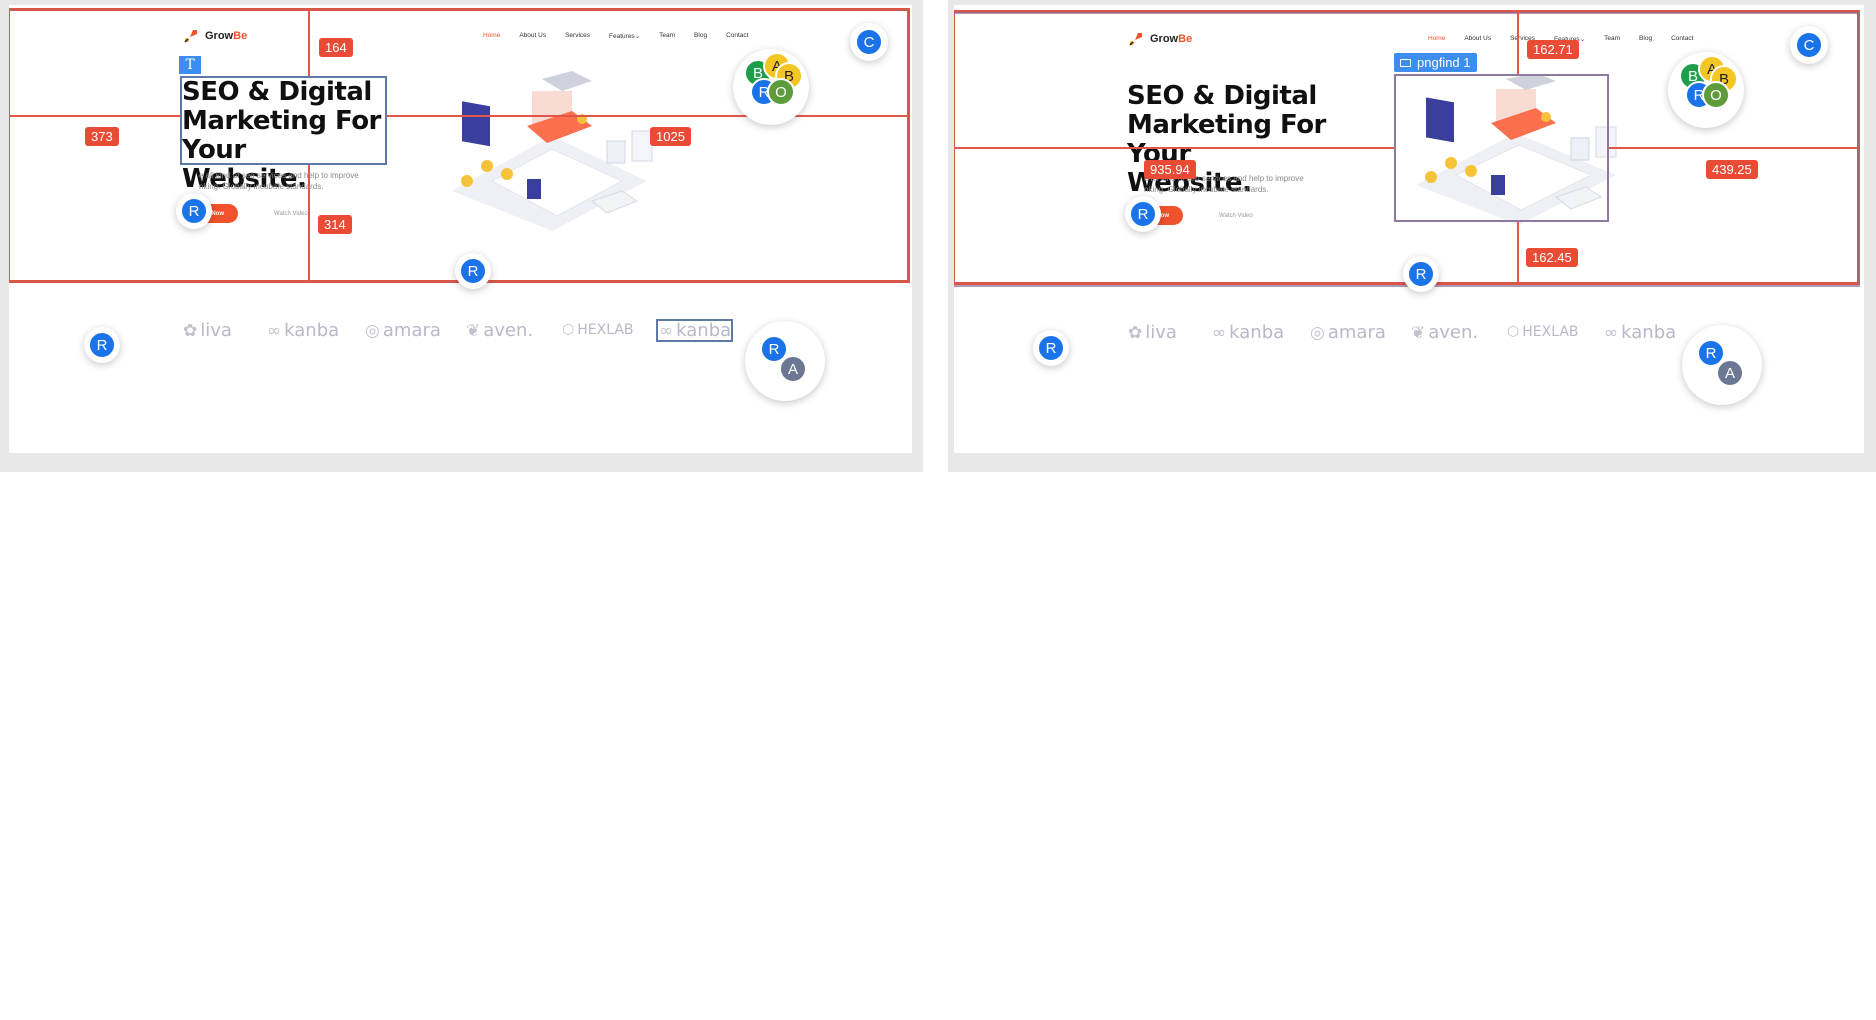  Describe the element at coordinates (1552, 257) in the screenshot. I see `distance-label-bottom: 162.45` at that location.